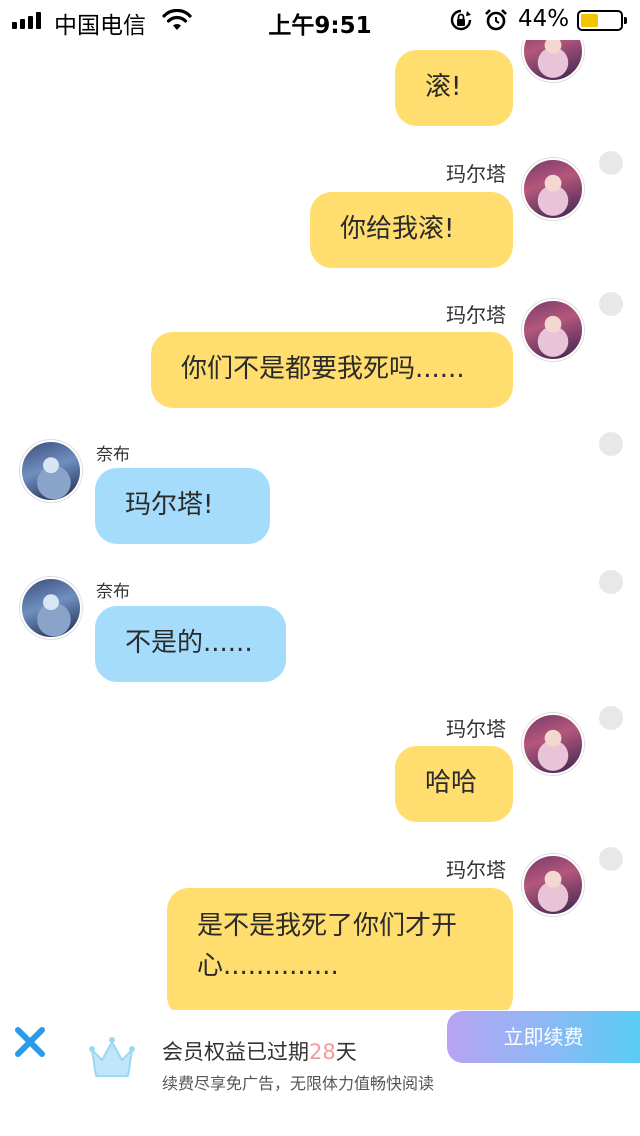 The width and height of the screenshot is (640, 1136). Describe the element at coordinates (112, 1057) in the screenshot. I see `crown-icon` at that location.